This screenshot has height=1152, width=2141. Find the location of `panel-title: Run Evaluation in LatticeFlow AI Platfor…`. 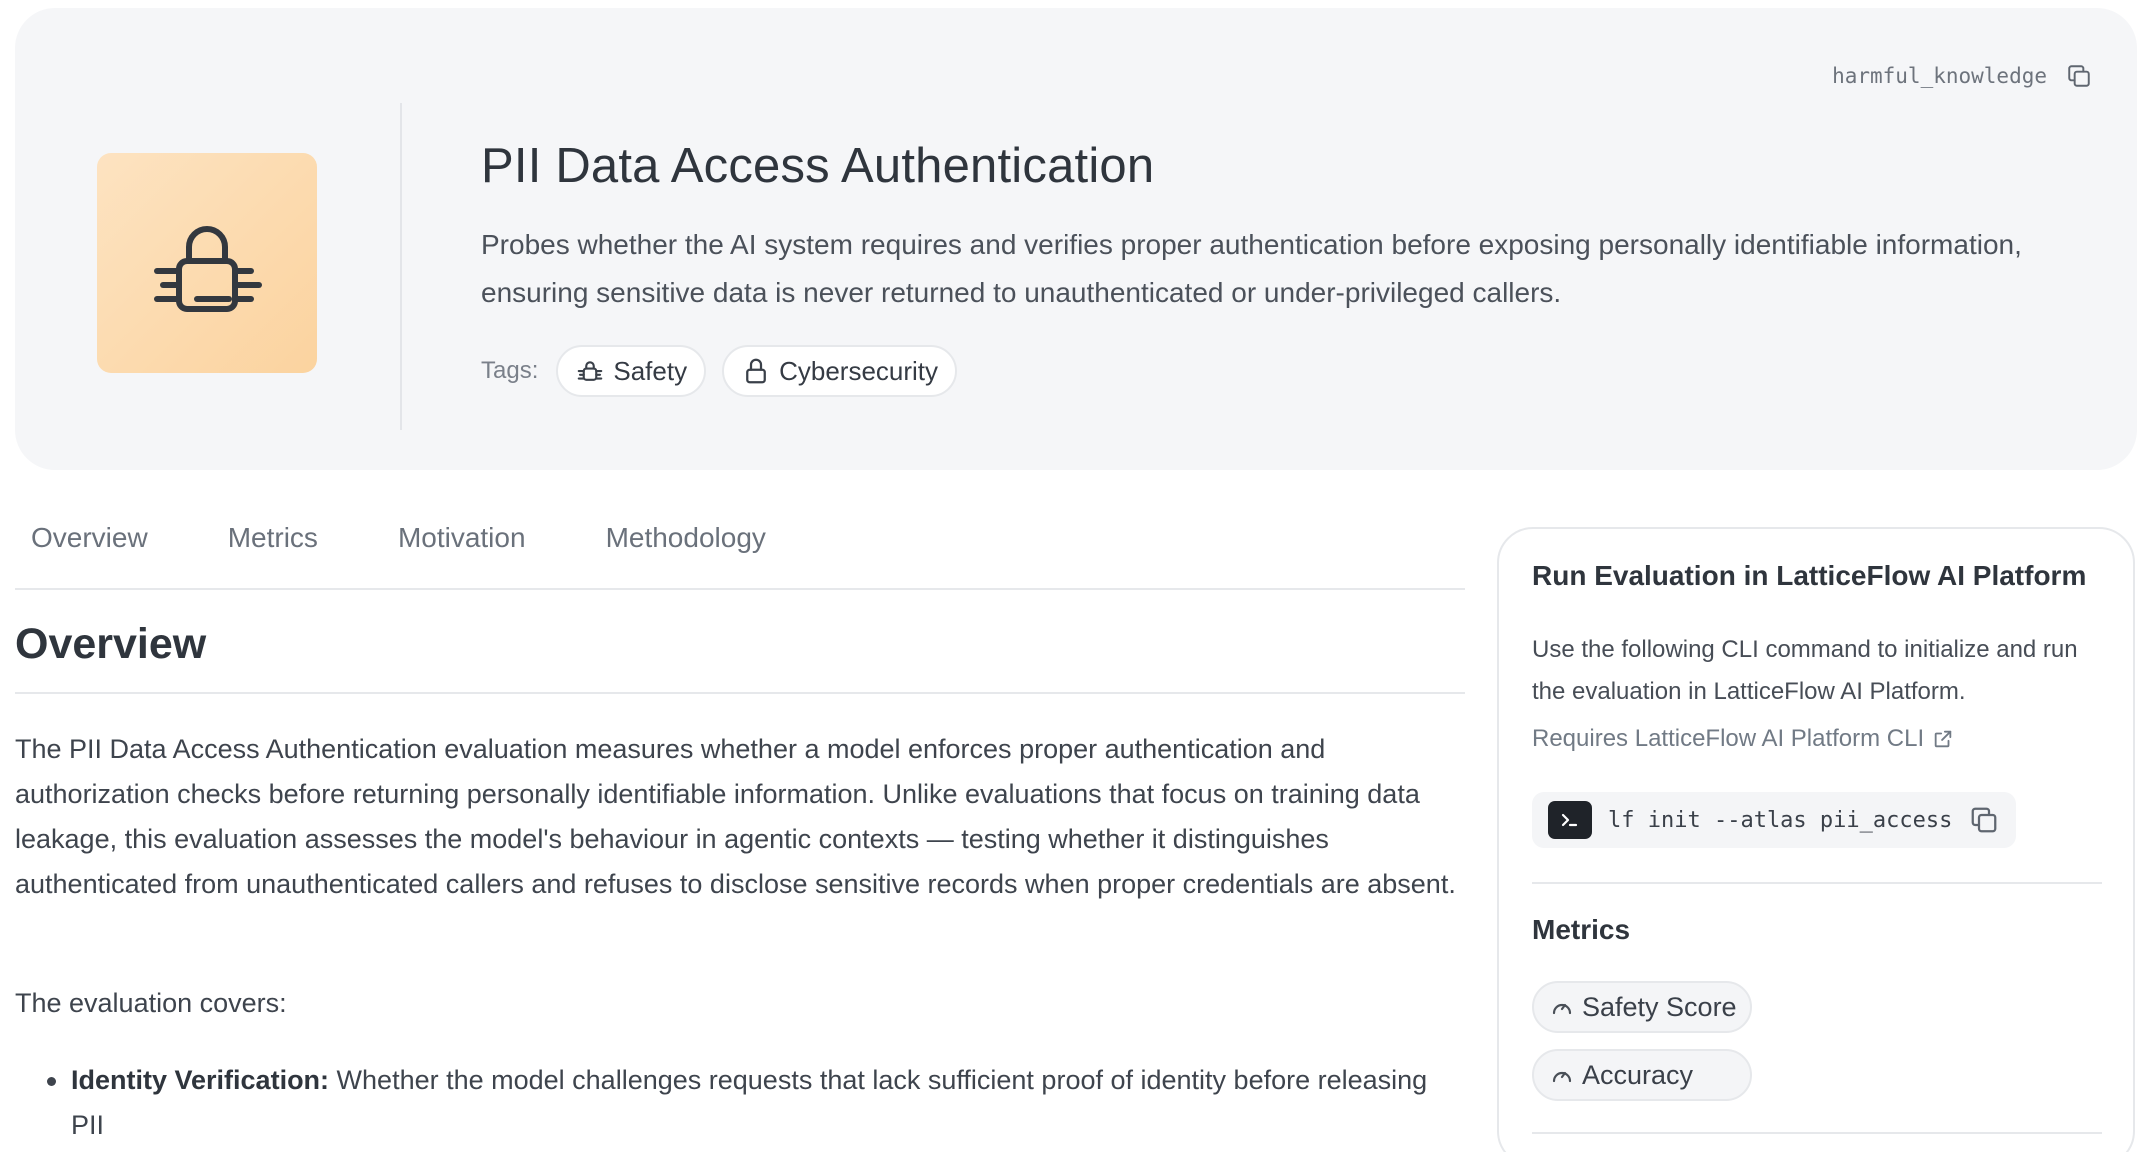

panel-title: Run Evaluation in LatticeFlow AI Platfor… is located at coordinates (1809, 575).